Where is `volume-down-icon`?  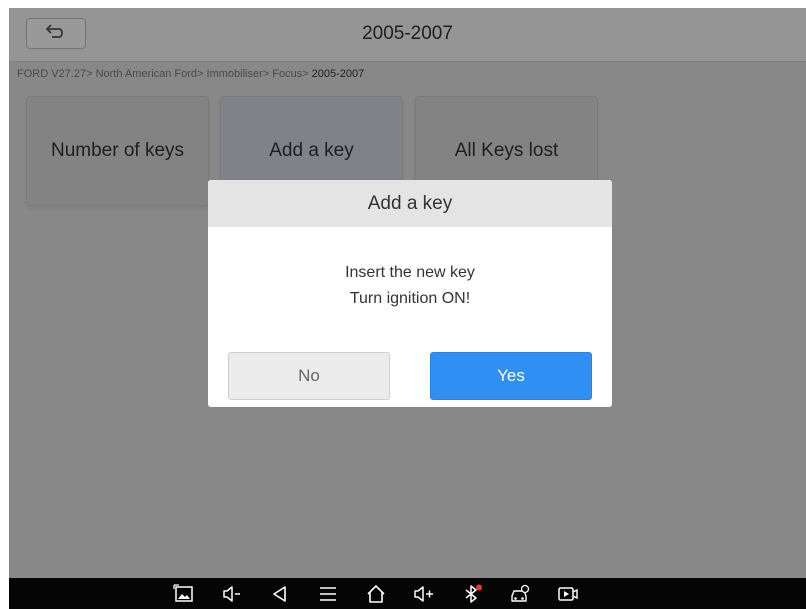 volume-down-icon is located at coordinates (232, 594).